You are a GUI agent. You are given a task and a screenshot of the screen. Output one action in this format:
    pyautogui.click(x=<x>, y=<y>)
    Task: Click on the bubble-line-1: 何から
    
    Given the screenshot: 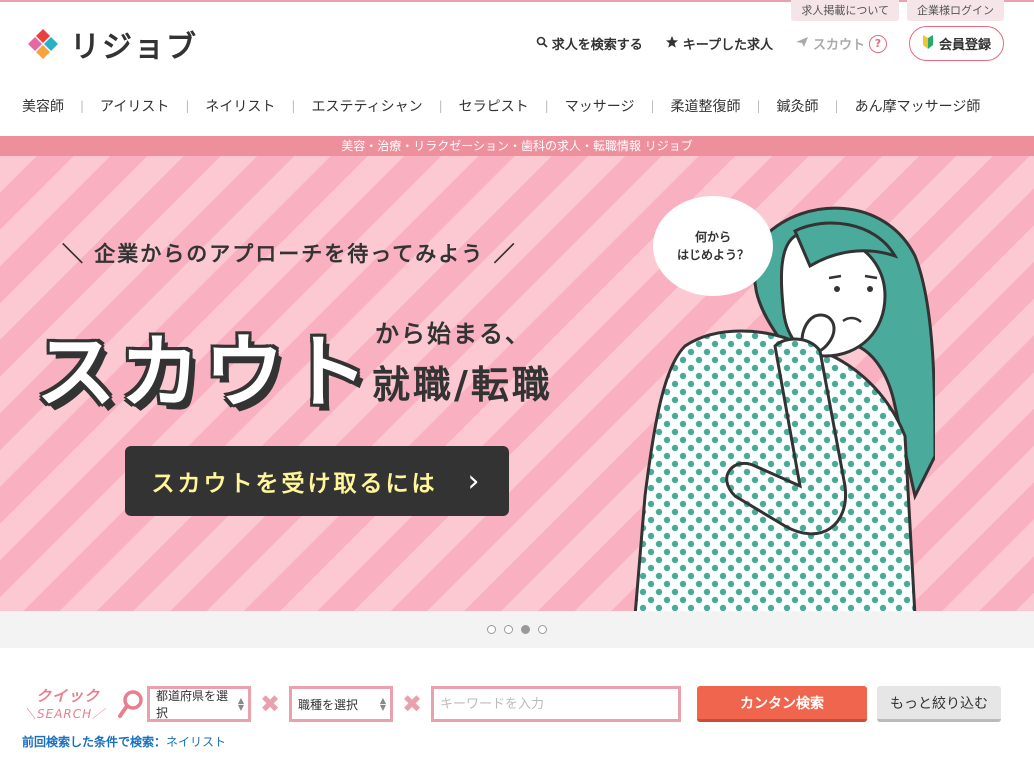 What is the action you would take?
    pyautogui.click(x=712, y=237)
    